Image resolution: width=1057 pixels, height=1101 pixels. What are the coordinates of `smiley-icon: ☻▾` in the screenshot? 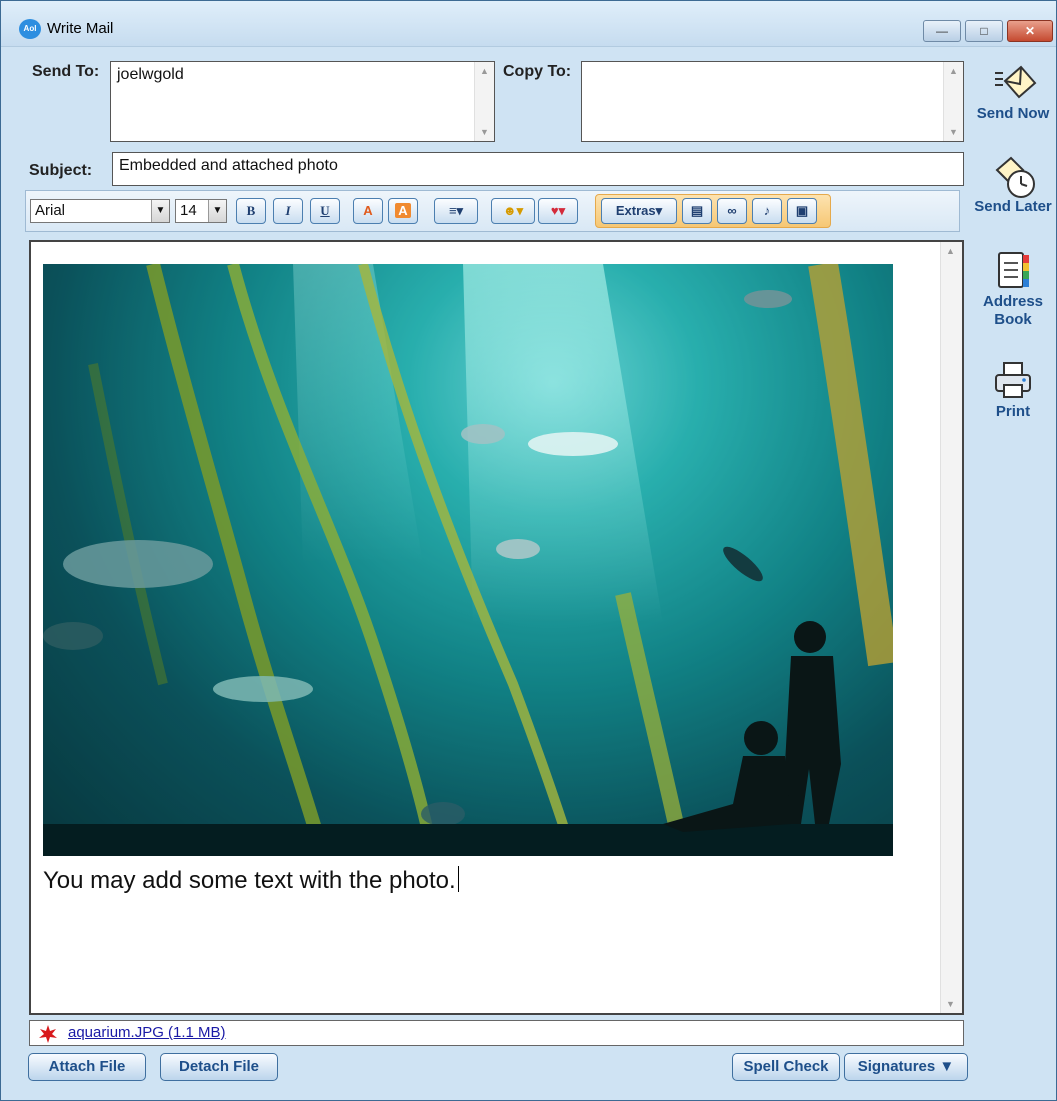 It's located at (513, 210).